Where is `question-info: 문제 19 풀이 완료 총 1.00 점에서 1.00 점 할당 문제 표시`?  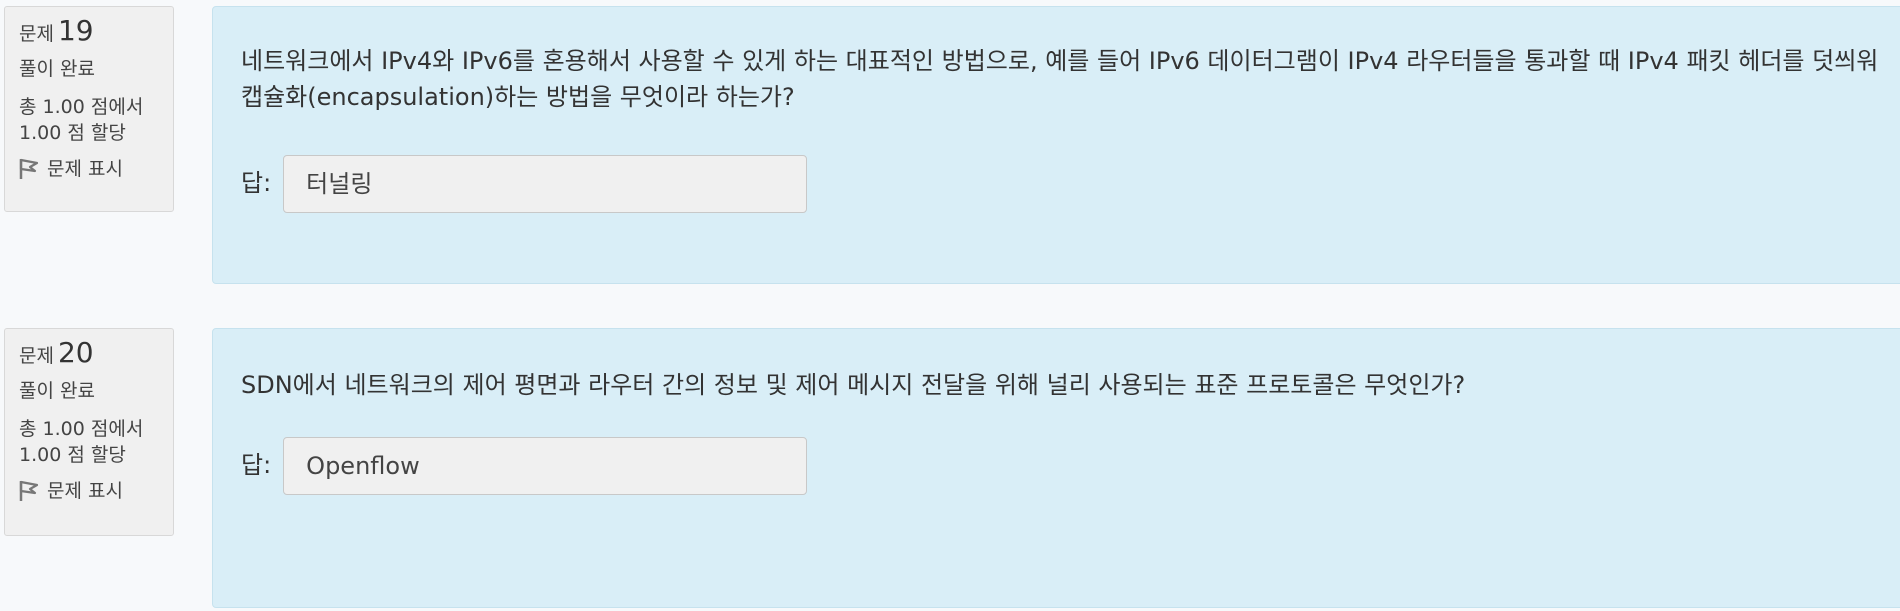 question-info: 문제 19 풀이 완료 총 1.00 점에서 1.00 점 할당 문제 표시 is located at coordinates (89, 109).